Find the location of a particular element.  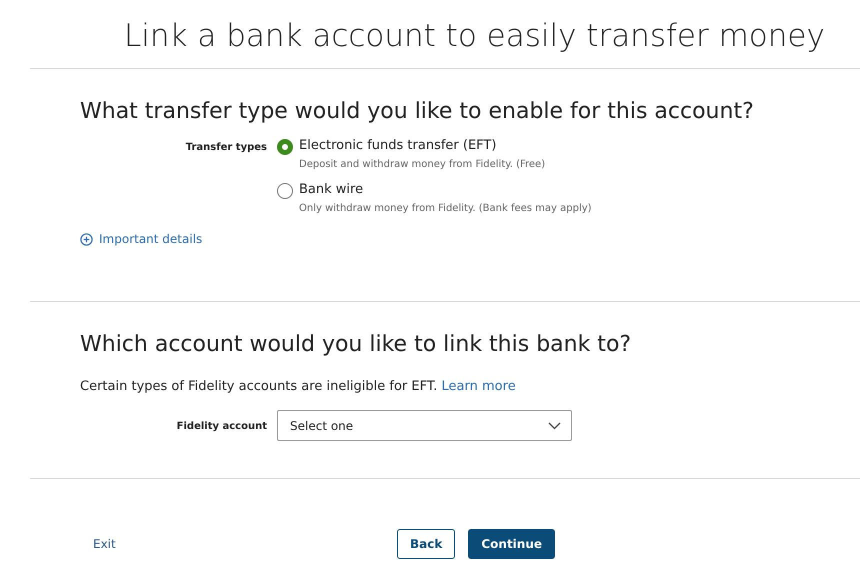

field-label: Fidelity account is located at coordinates (222, 426).